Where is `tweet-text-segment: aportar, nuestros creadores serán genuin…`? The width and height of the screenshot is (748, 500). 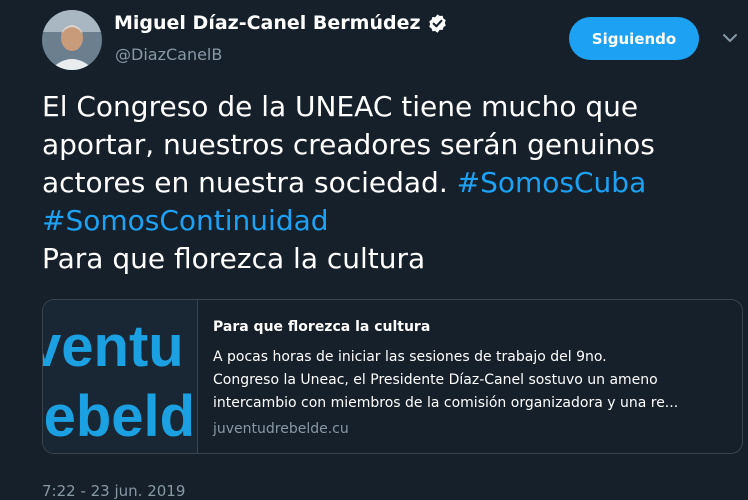
tweet-text-segment: aportar, nuestros creadores serán genuin… is located at coordinates (348, 144).